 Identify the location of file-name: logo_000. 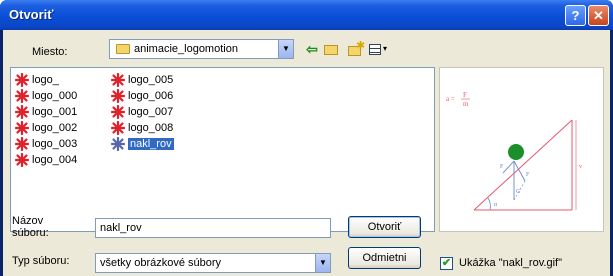
(55, 96).